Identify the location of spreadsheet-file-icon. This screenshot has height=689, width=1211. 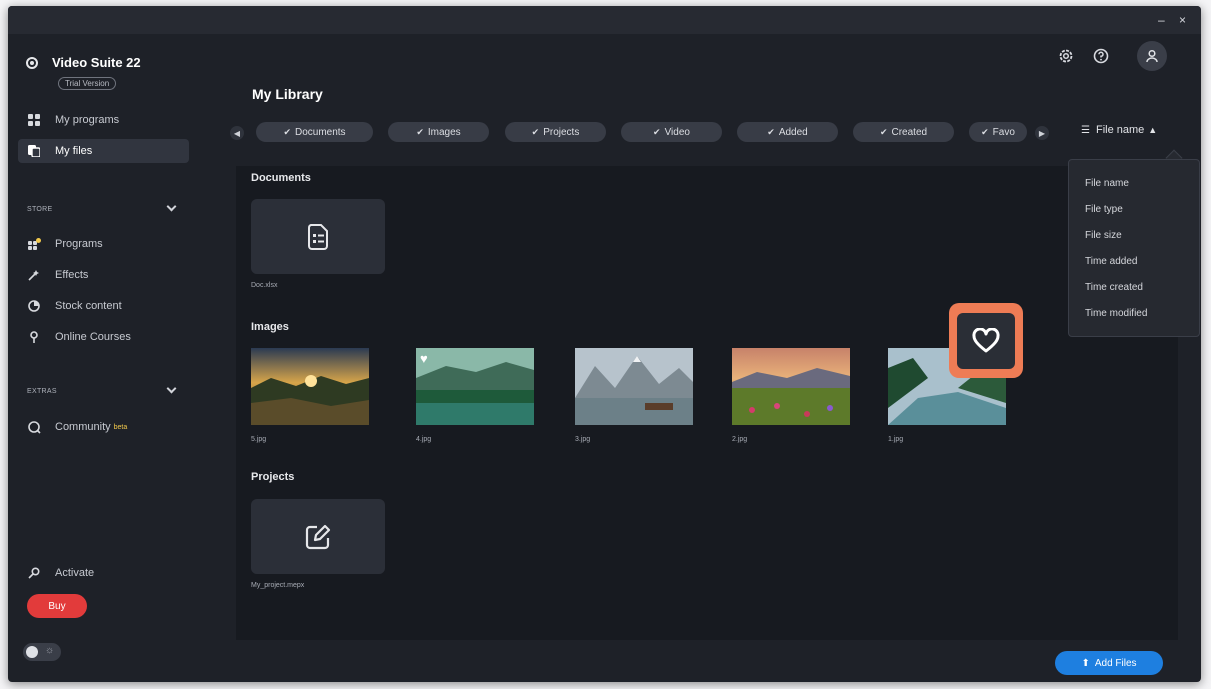
(318, 236).